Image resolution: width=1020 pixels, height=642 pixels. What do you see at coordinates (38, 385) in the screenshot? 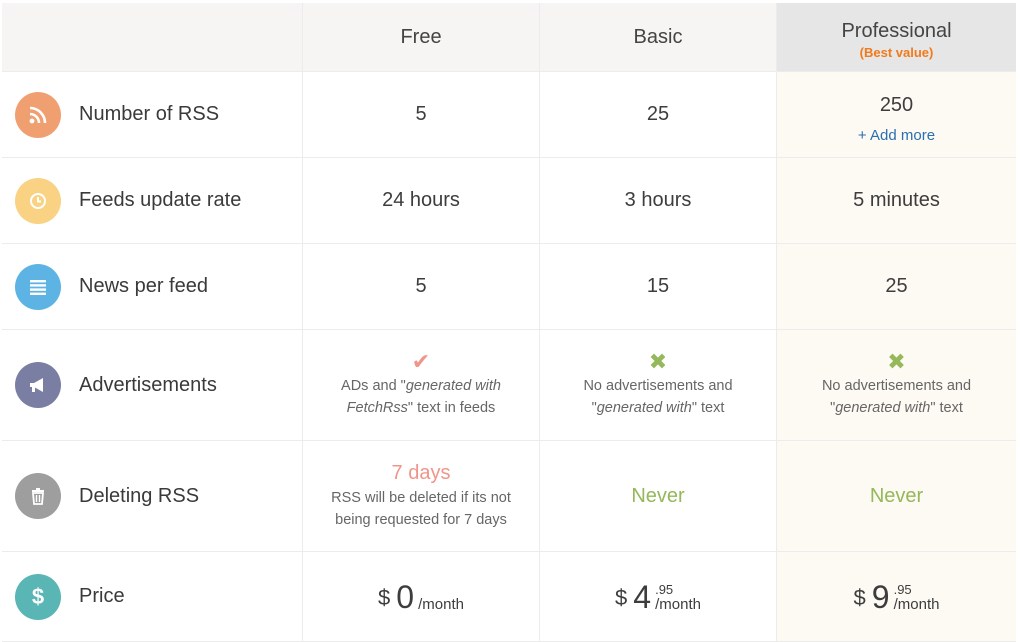
I see `megaphone-icon` at bounding box center [38, 385].